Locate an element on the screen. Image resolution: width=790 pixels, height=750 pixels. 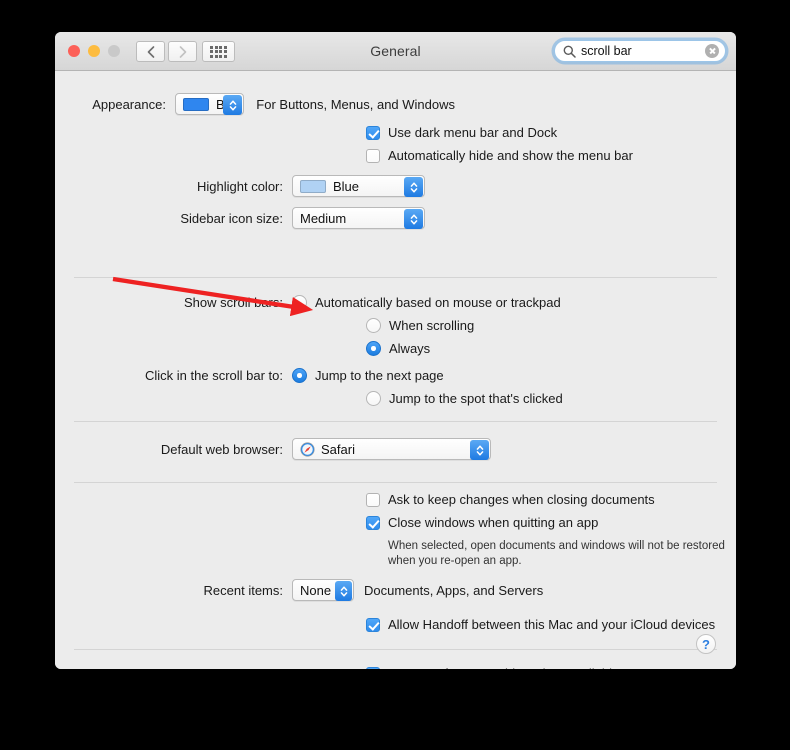
lcd-font-smoothing-label: Use LCD font smoothing when available is located at coordinates (503, 667).